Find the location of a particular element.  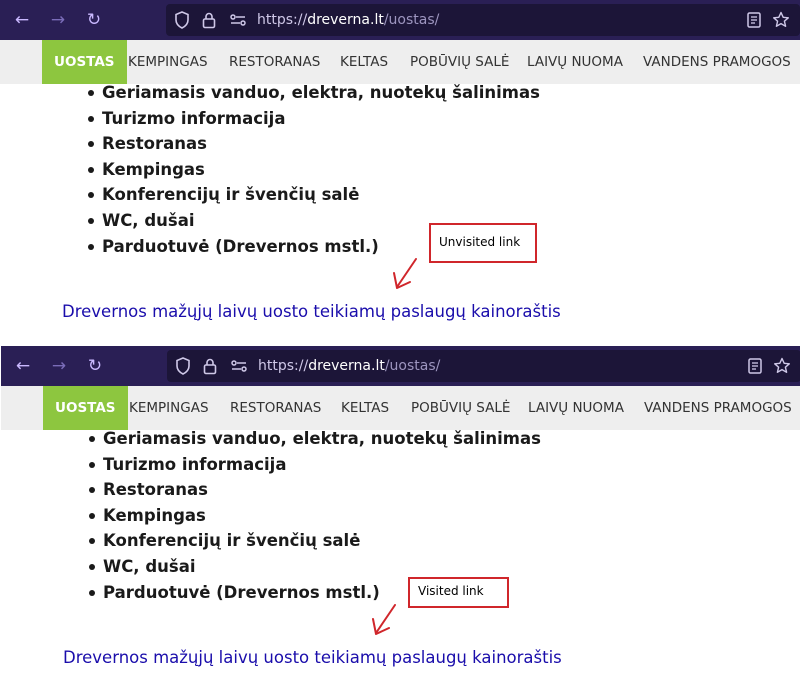

unvisited-link-callout: Unvisited link is located at coordinates (483, 243).